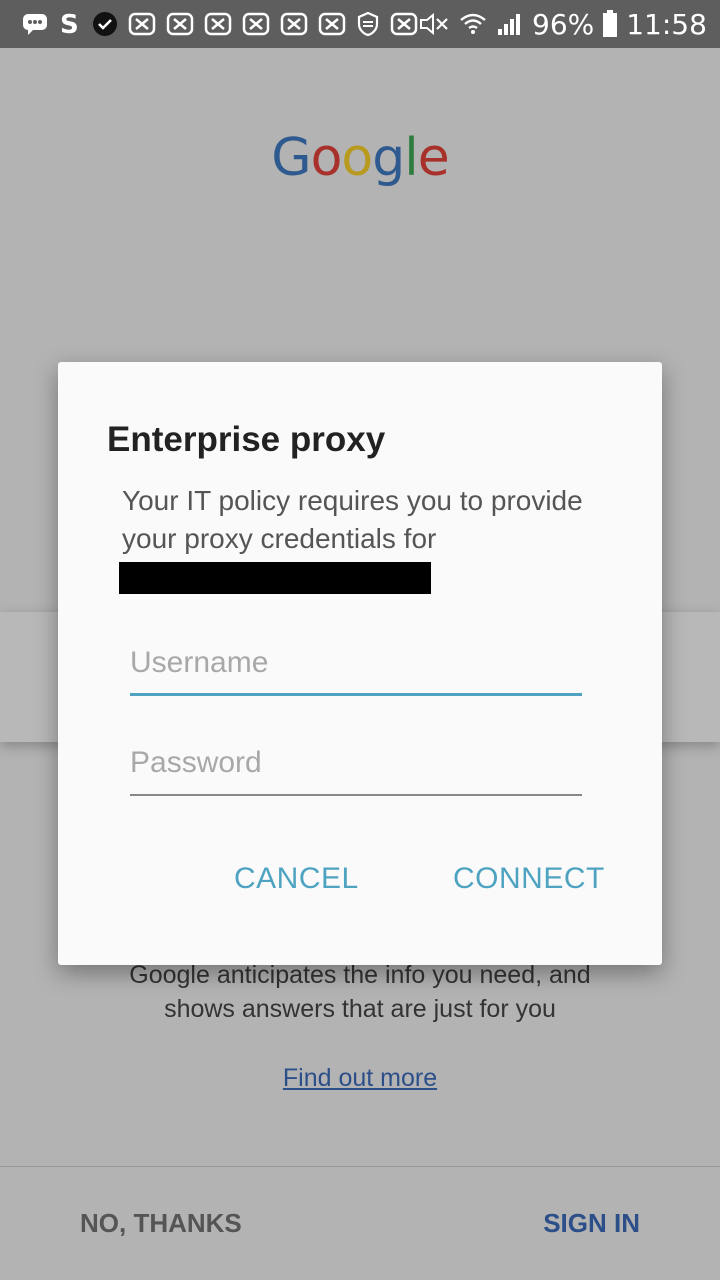 Image resolution: width=720 pixels, height=1280 pixels. What do you see at coordinates (35, 24) in the screenshot?
I see `message-icon` at bounding box center [35, 24].